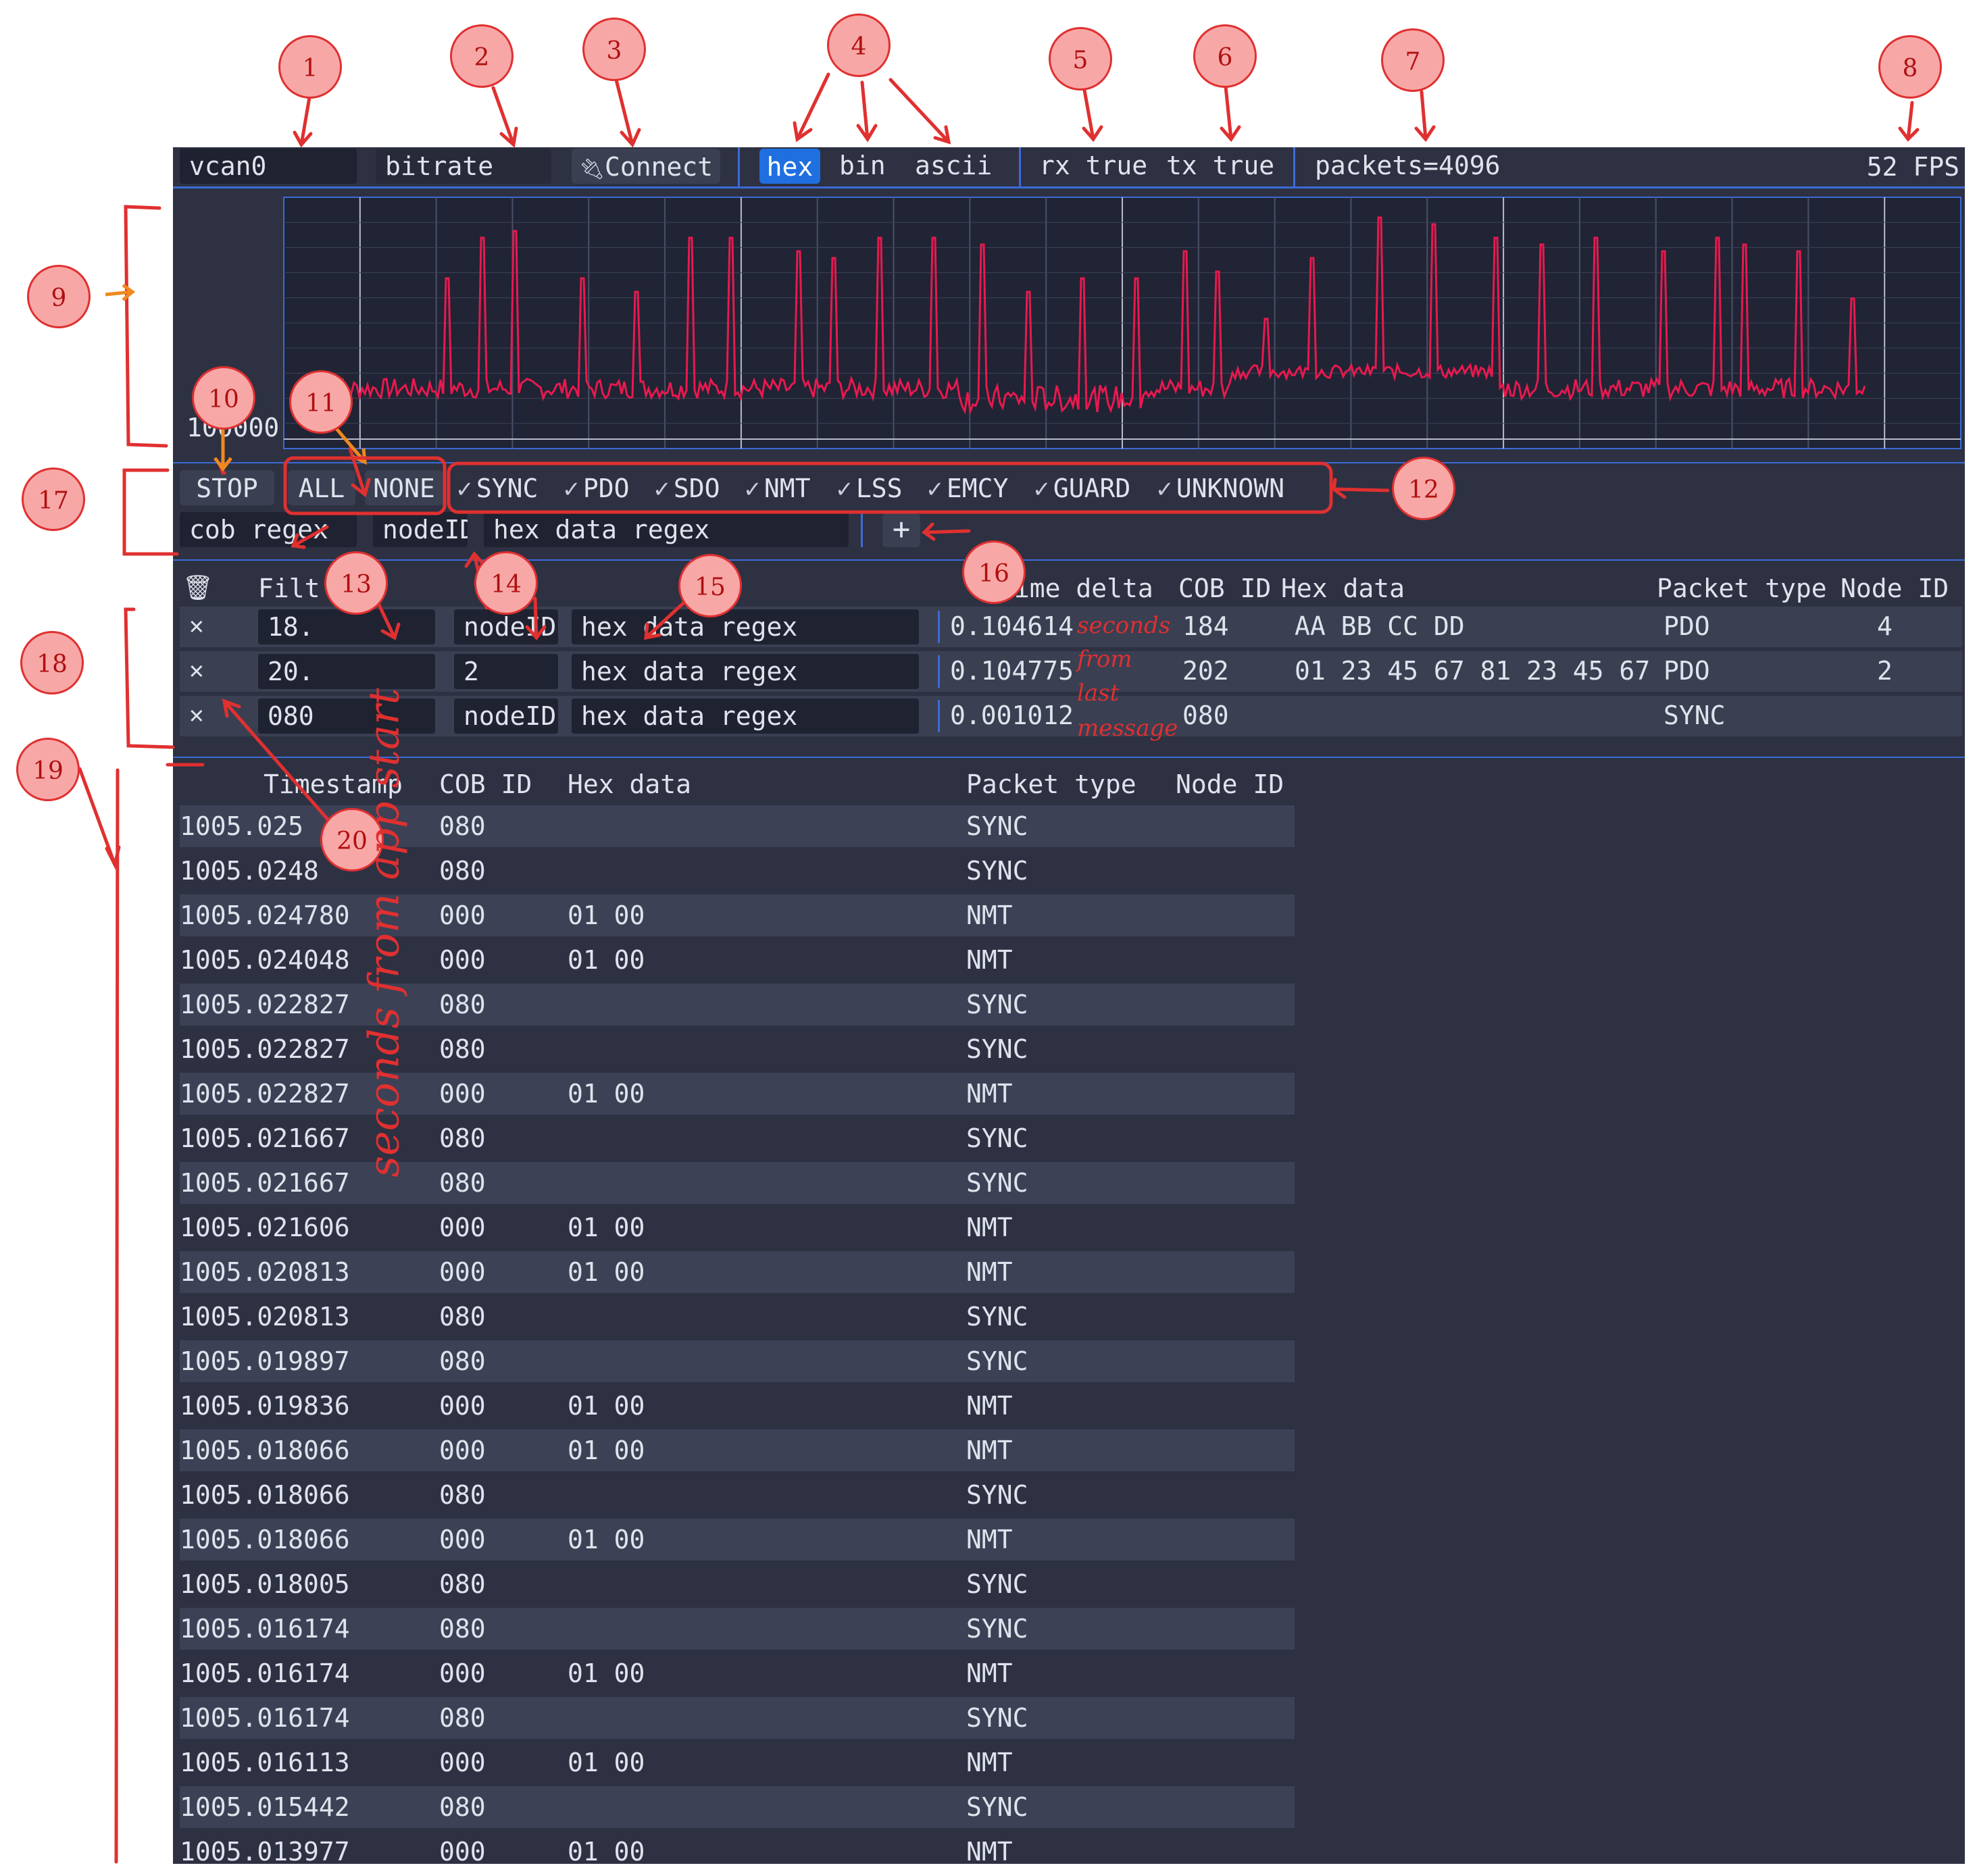  Describe the element at coordinates (482, 56) in the screenshot. I see `annotation-marker-2: 2` at that location.